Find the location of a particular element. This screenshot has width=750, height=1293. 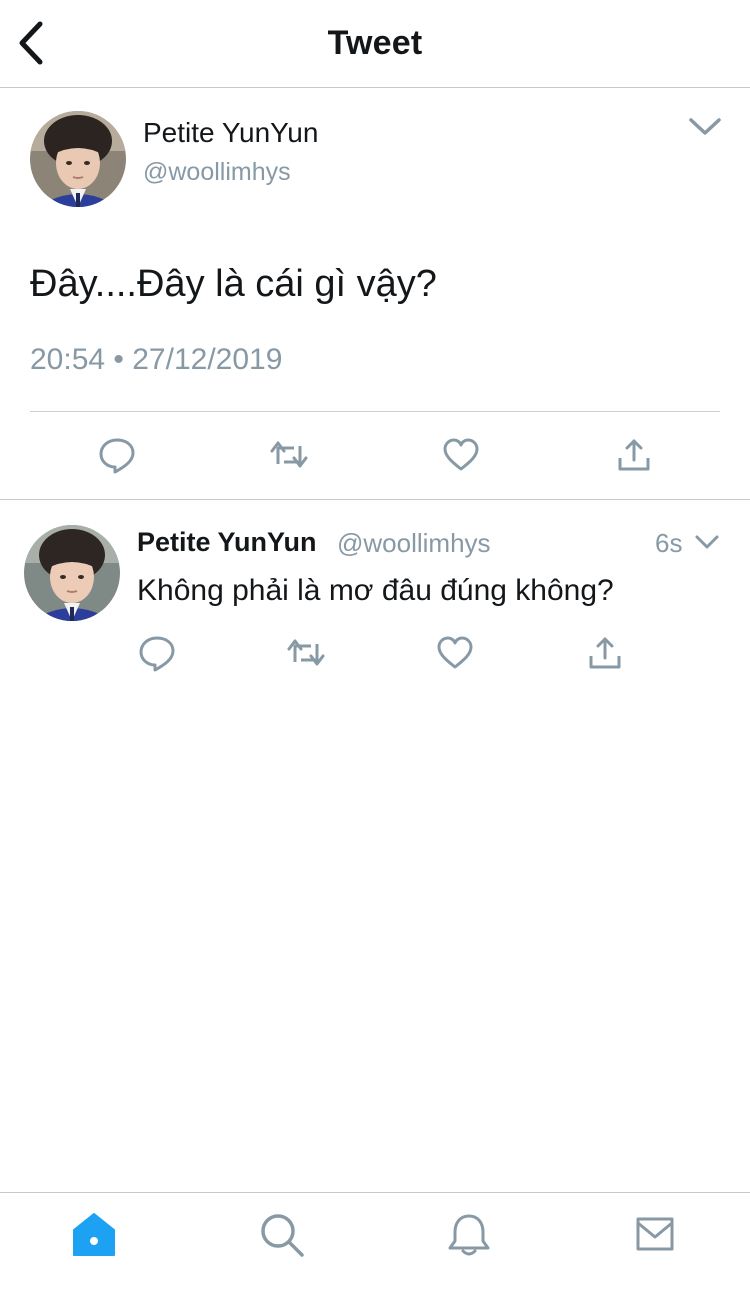

search-icon is located at coordinates (282, 1235).